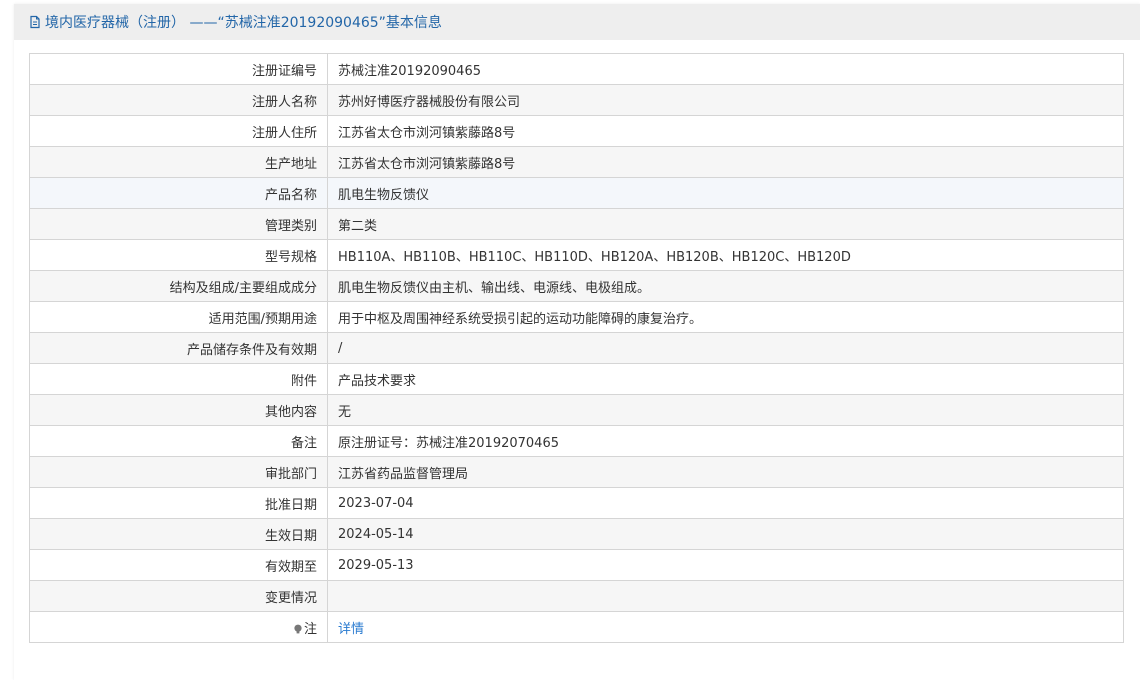  I want to click on table-row: 生产地址 江苏省太仓市浏河镇紫藤路8号, so click(576, 162).